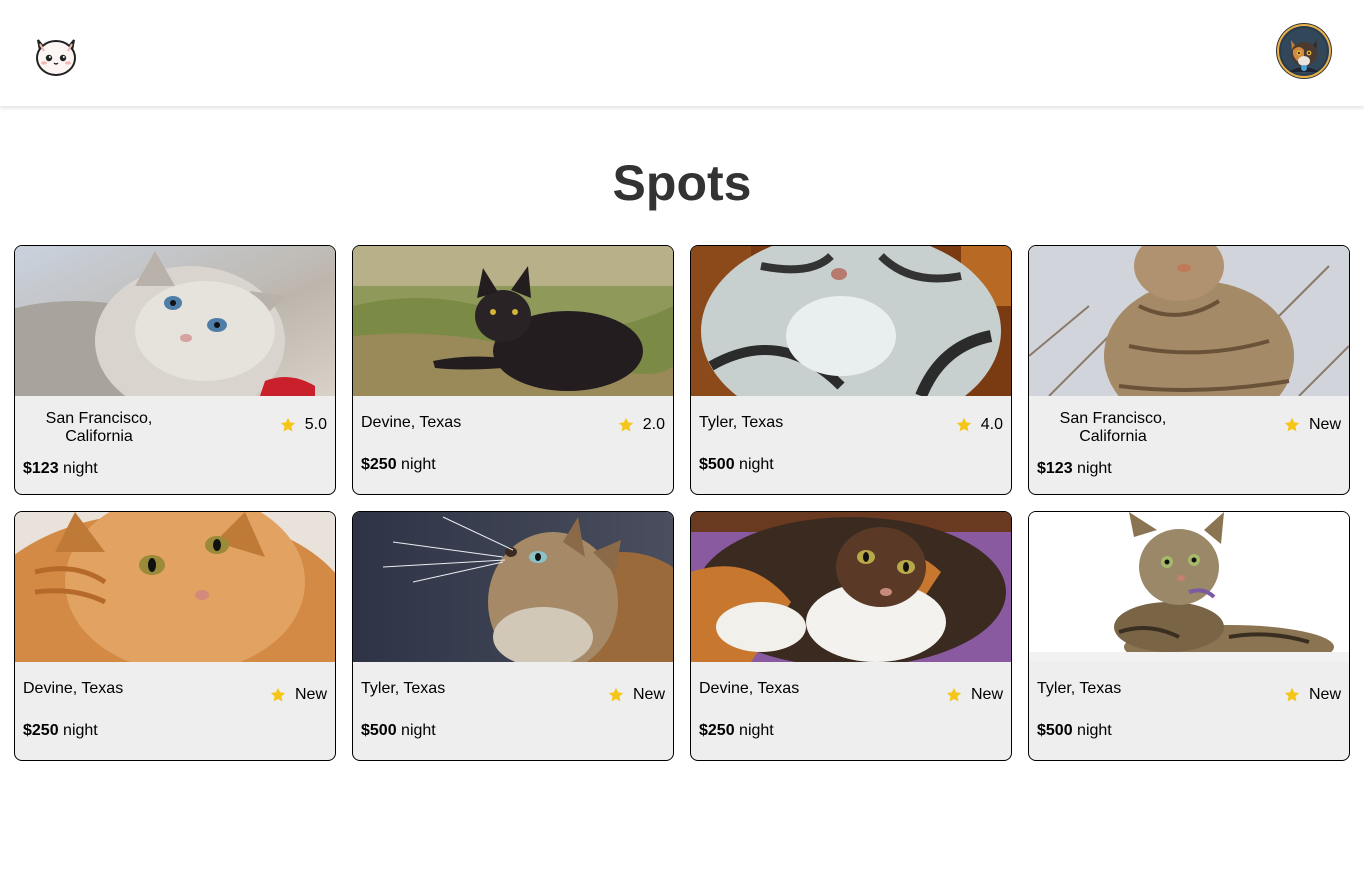 This screenshot has width=1364, height=892. Describe the element at coordinates (641, 425) in the screenshot. I see `spot-rating: 2.0` at that location.